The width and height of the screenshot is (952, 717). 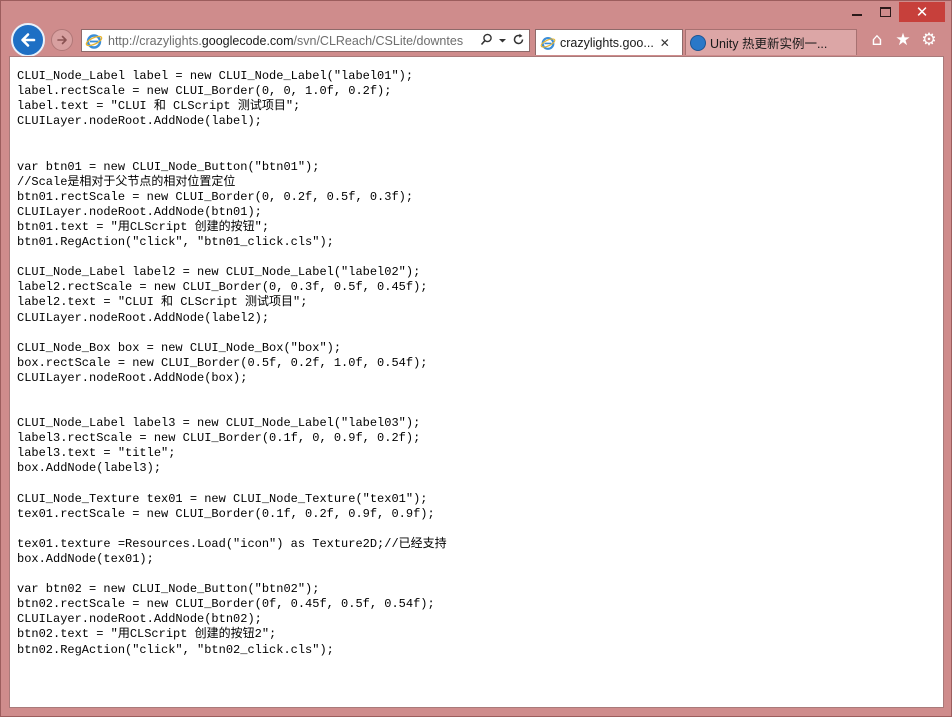 I want to click on close-window-button: ✕, so click(x=922, y=12).